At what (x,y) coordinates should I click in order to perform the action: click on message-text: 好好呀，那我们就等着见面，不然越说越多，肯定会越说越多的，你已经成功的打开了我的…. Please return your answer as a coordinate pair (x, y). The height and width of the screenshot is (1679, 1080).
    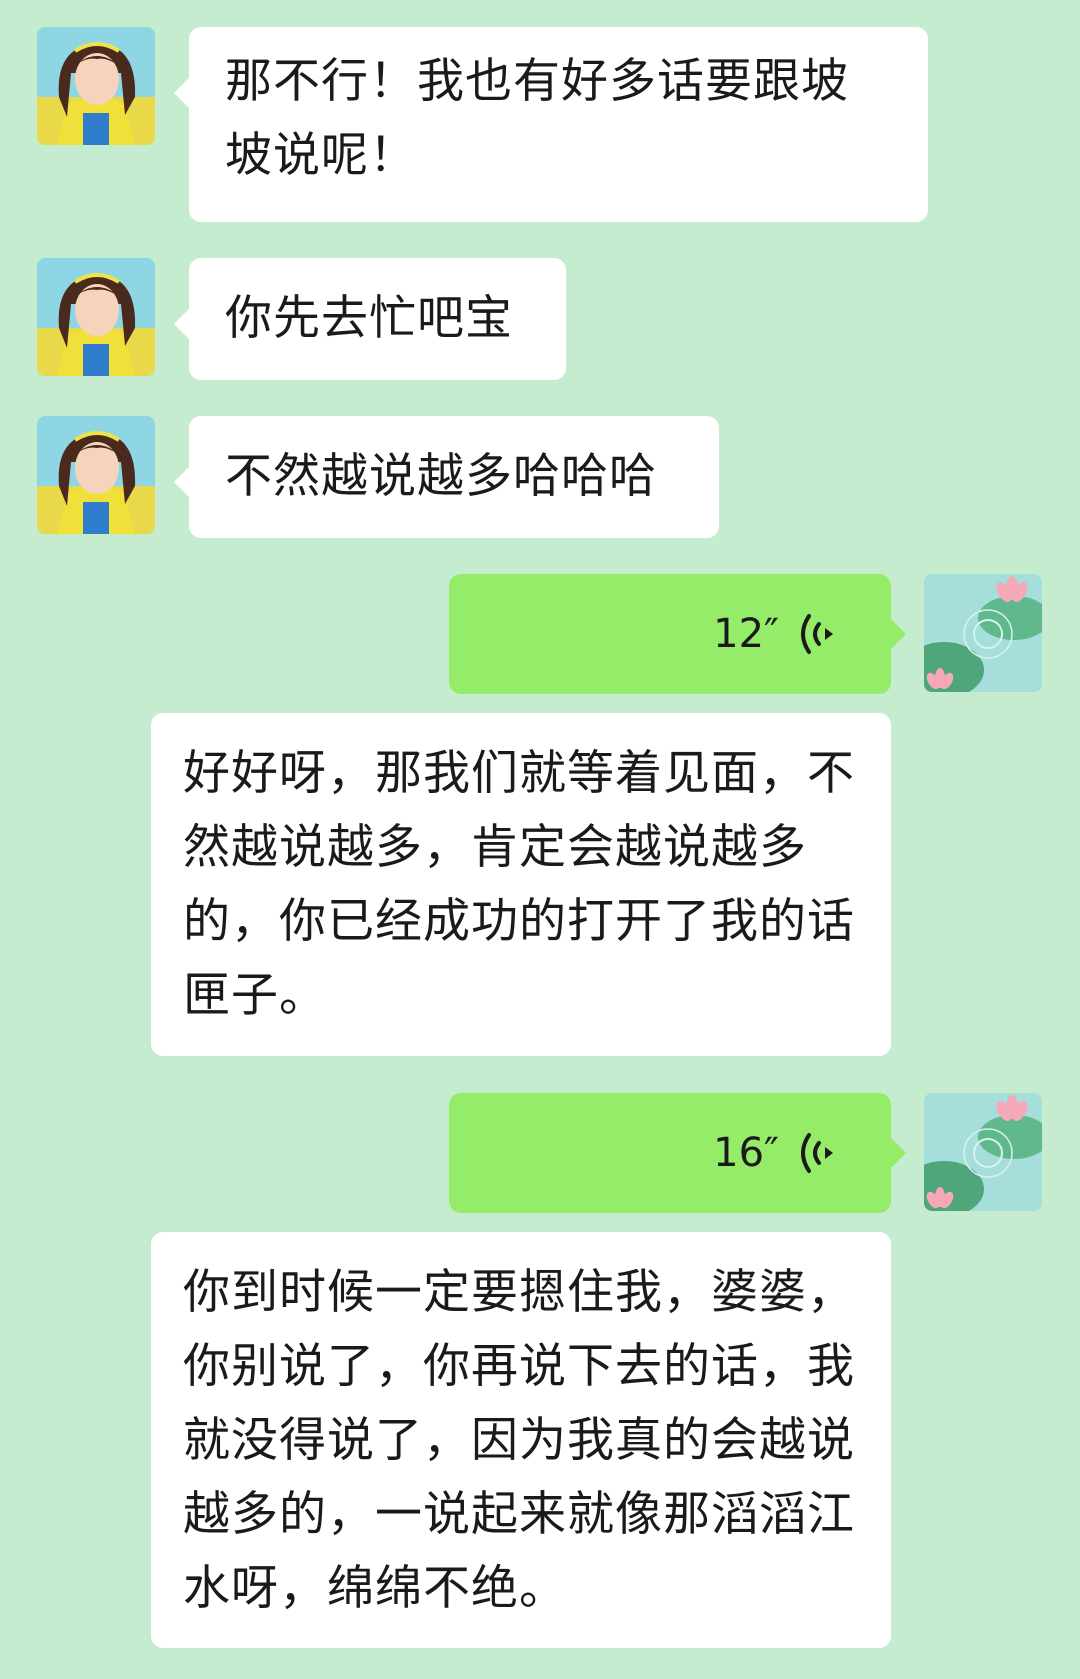
    Looking at the image, I should click on (519, 884).